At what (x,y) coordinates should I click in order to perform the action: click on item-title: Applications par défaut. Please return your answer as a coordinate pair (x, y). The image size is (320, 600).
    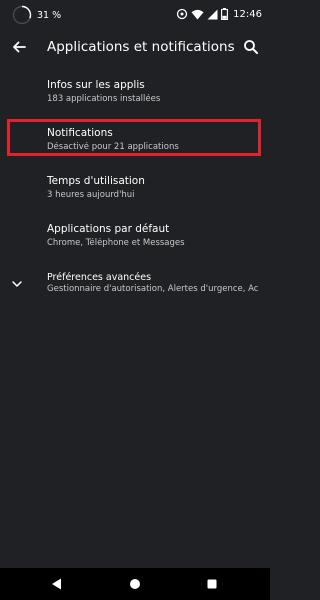
    Looking at the image, I should click on (108, 229).